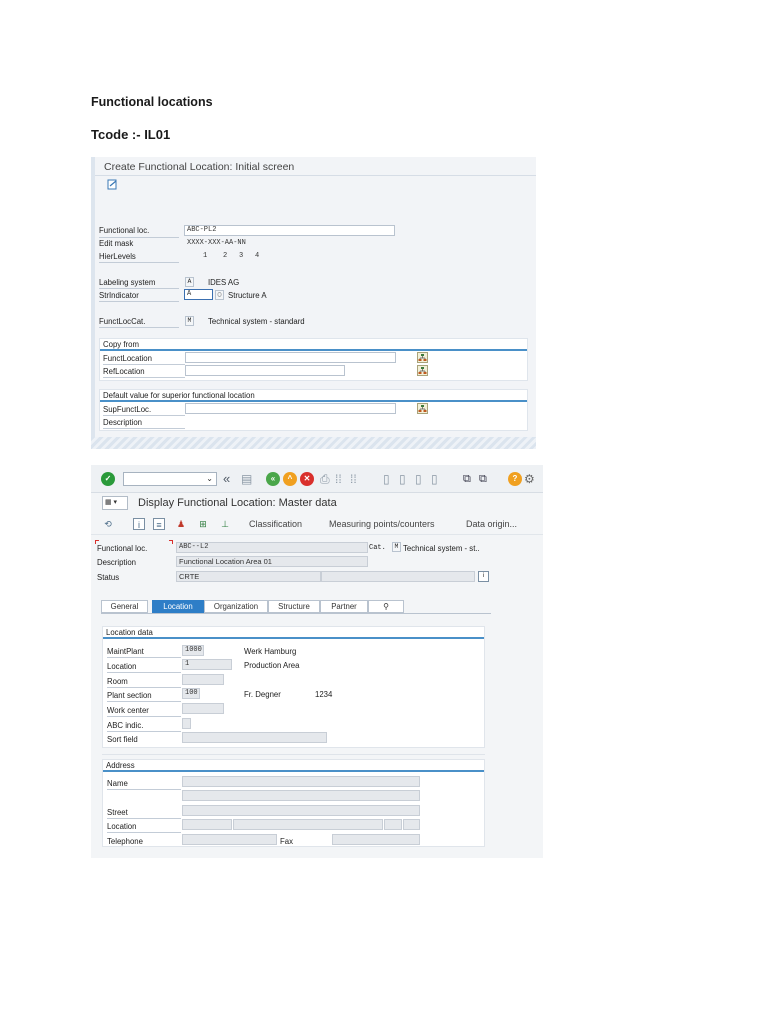 Image resolution: width=768 pixels, height=1024 pixels. Describe the element at coordinates (257, 256) in the screenshot. I see `hier-level-4: 4` at that location.